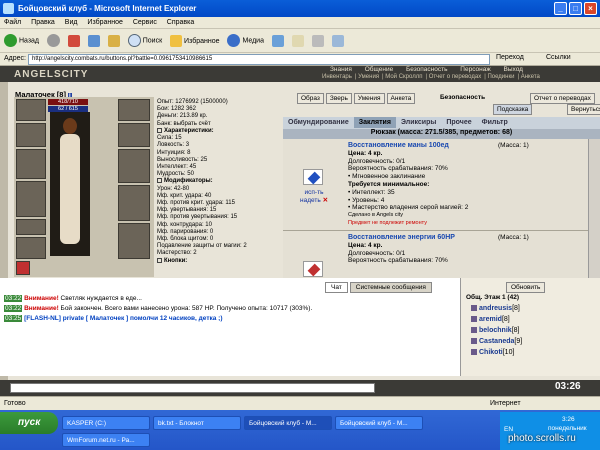  I want to click on nav-knowledge: Знания, so click(341, 69).